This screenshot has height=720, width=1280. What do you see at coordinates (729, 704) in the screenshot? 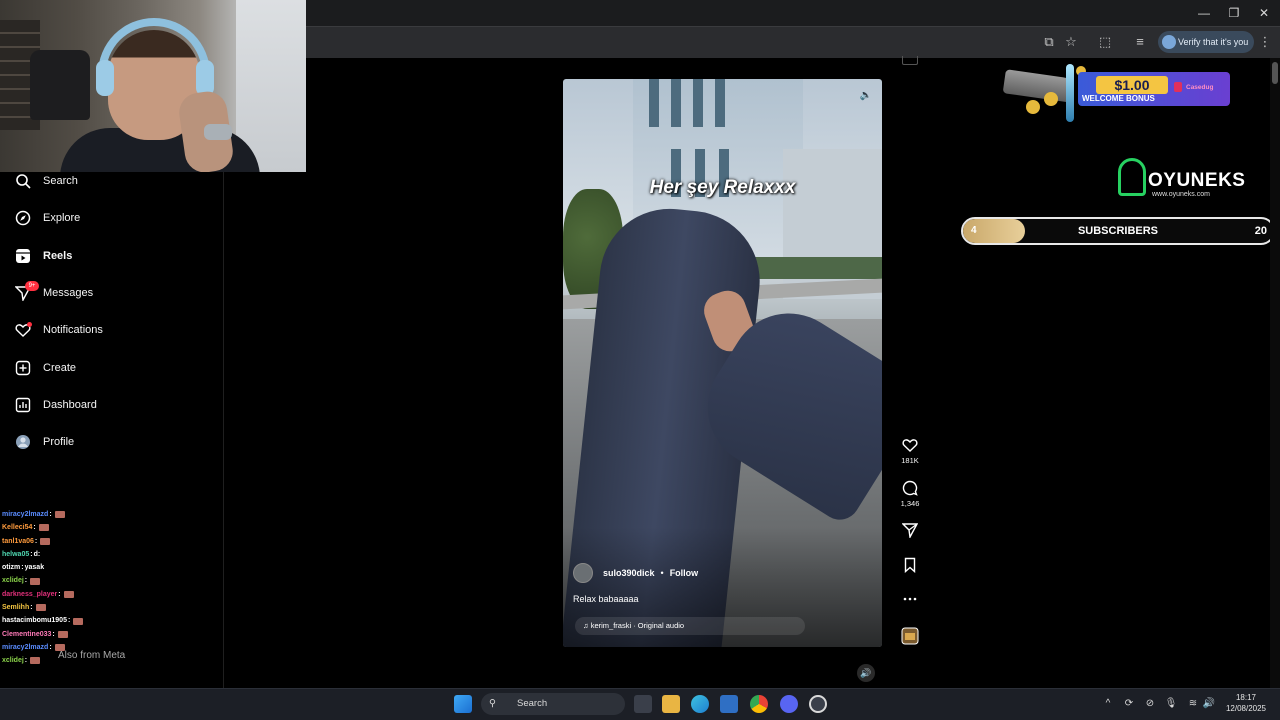
I see `store-icon` at bounding box center [729, 704].